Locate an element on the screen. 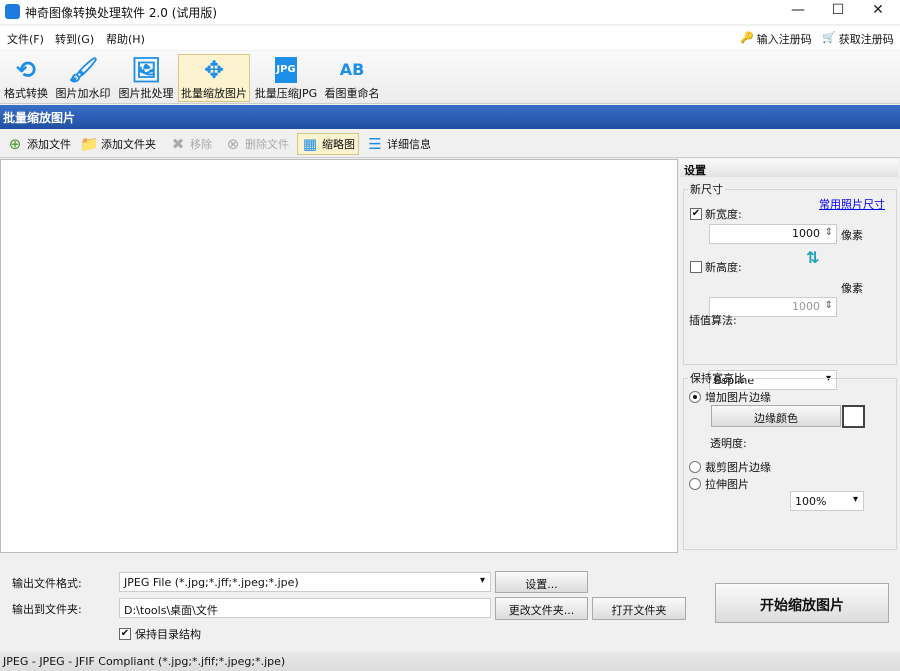 This screenshot has height=671, width=900. get-code-link: 🛒 获取注册码 is located at coordinates (858, 39).